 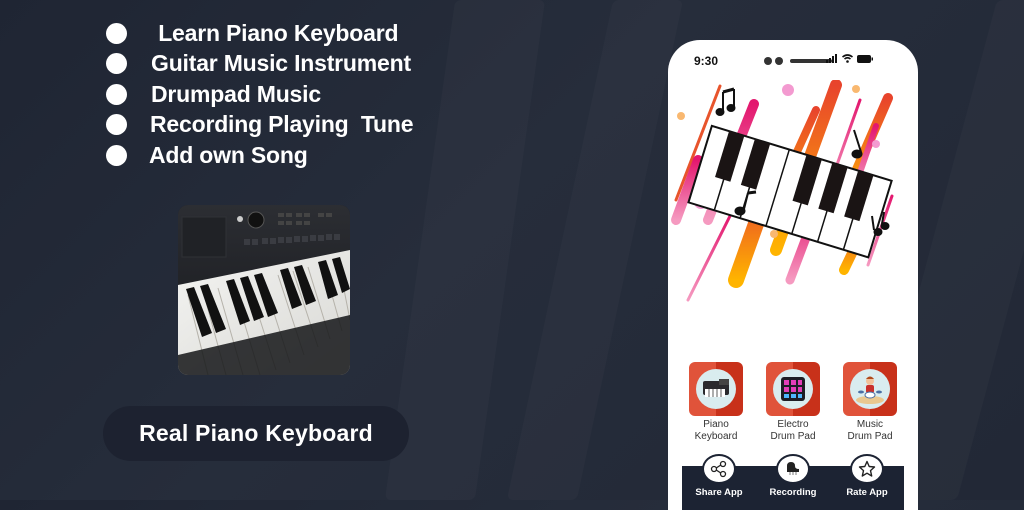 I want to click on feature-item: Drumpad Music, so click(x=259, y=94).